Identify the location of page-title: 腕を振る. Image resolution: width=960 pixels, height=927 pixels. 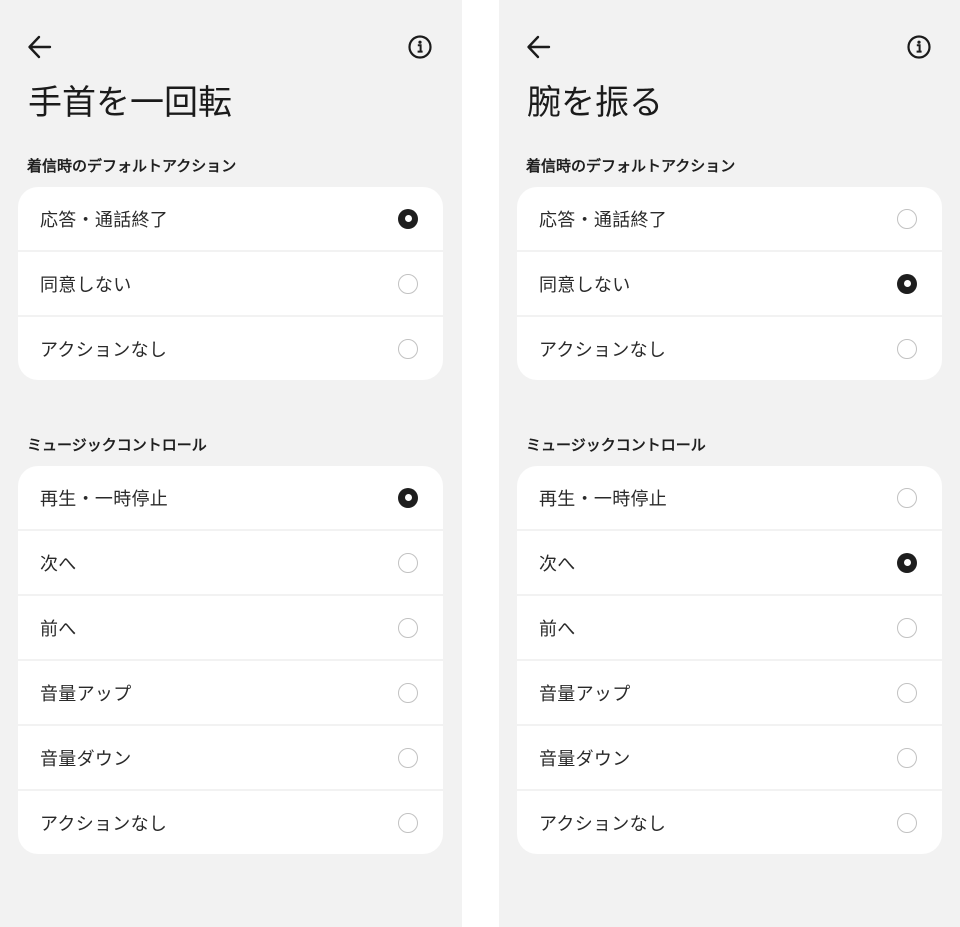
(595, 103).